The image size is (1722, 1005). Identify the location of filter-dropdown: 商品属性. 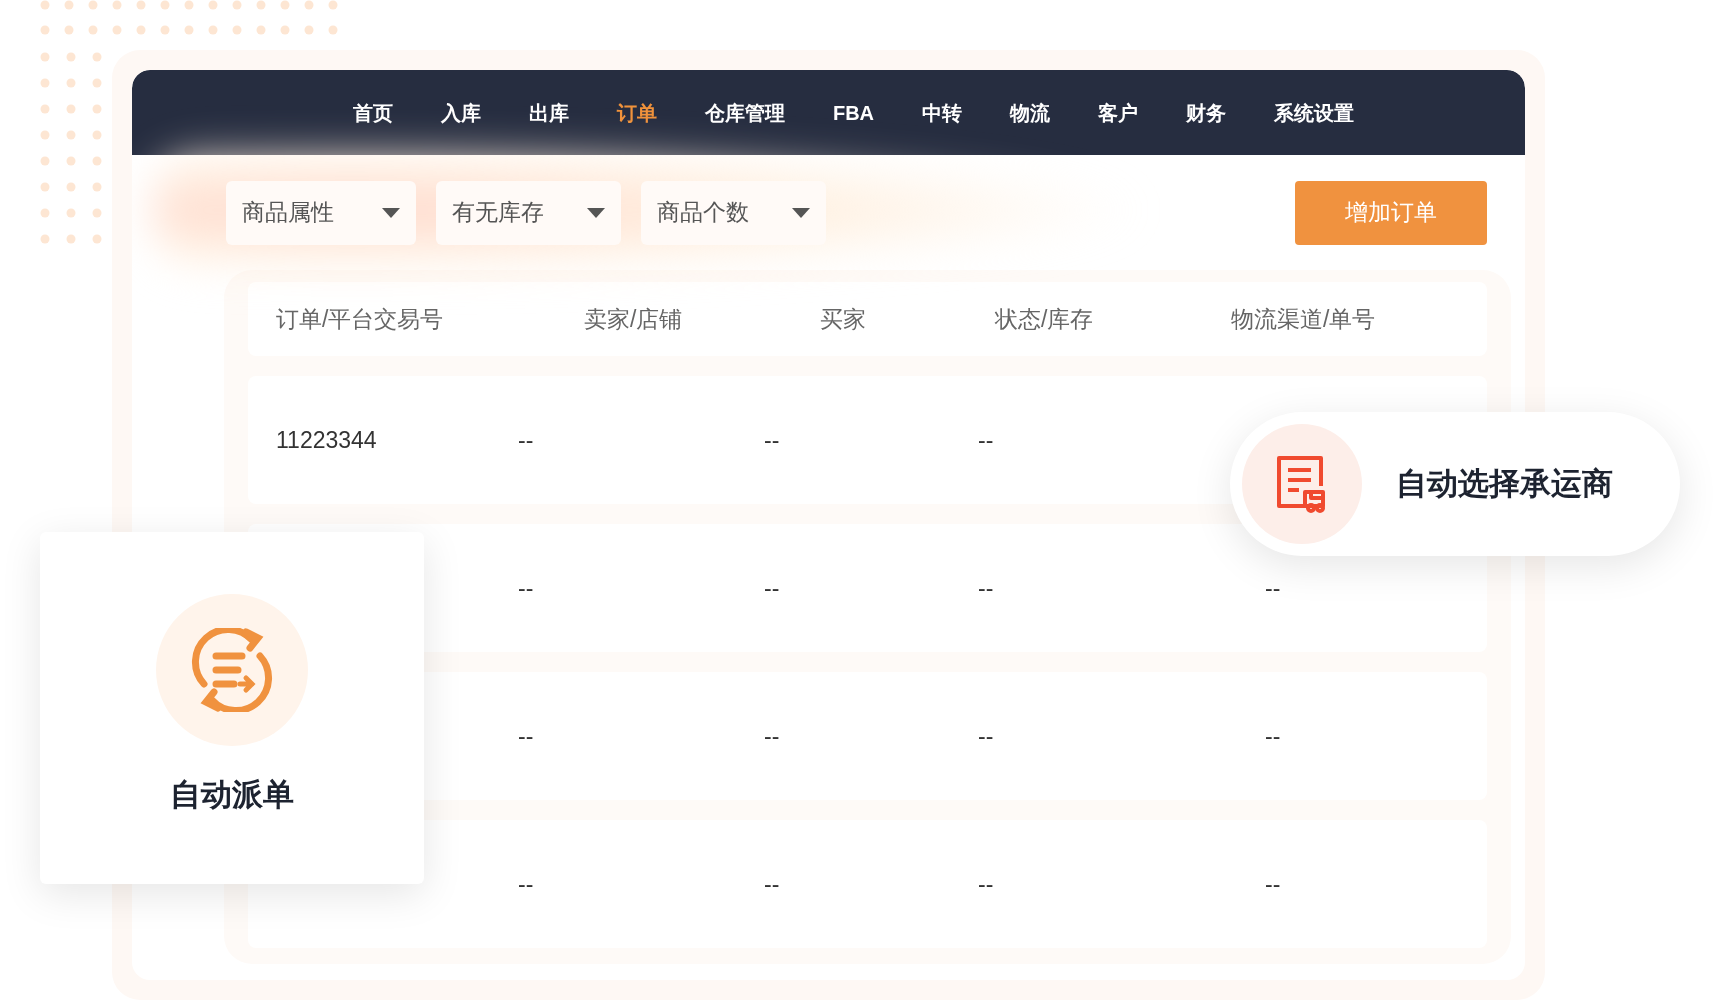
(321, 212).